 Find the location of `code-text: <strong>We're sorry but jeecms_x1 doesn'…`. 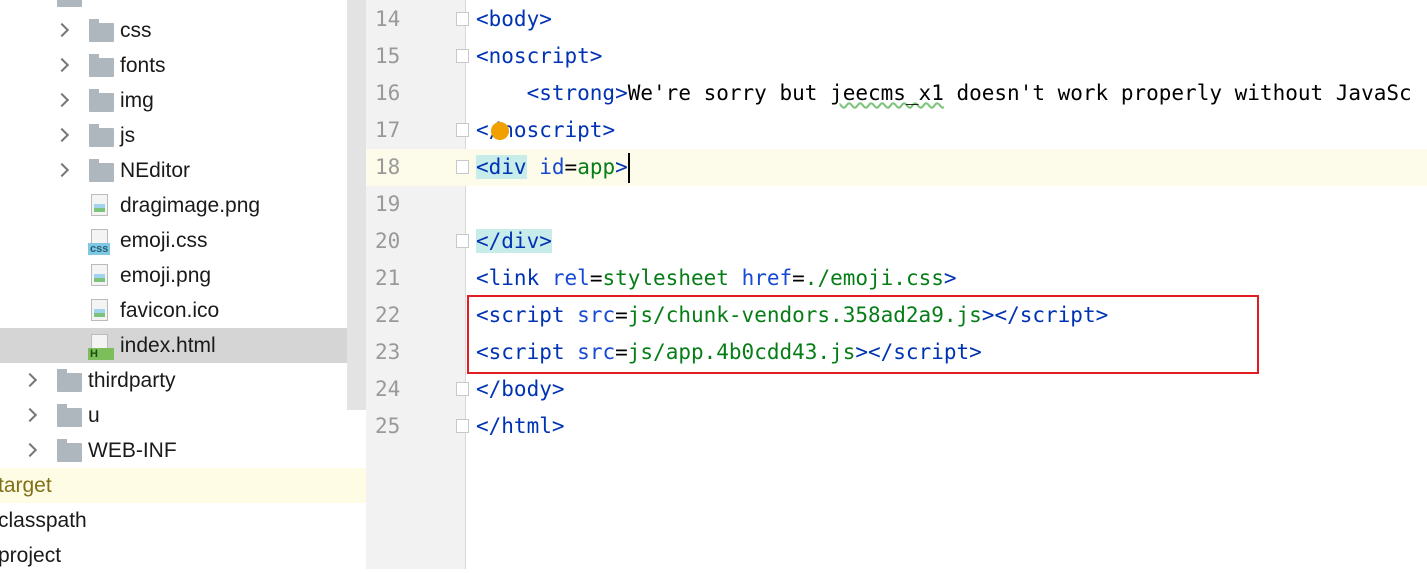

code-text: <strong>We're sorry but jeecms_x1 doesn'… is located at coordinates (969, 93).